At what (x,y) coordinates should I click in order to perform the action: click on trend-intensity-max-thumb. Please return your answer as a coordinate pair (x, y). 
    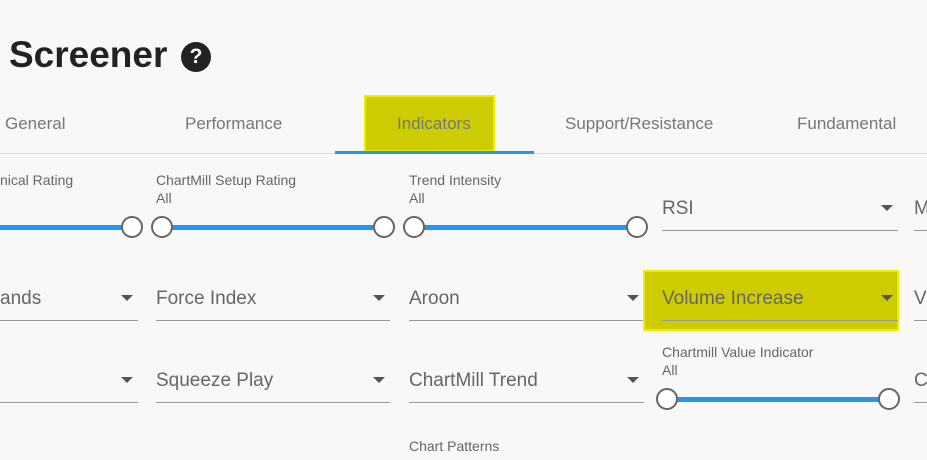
    Looking at the image, I should click on (637, 227).